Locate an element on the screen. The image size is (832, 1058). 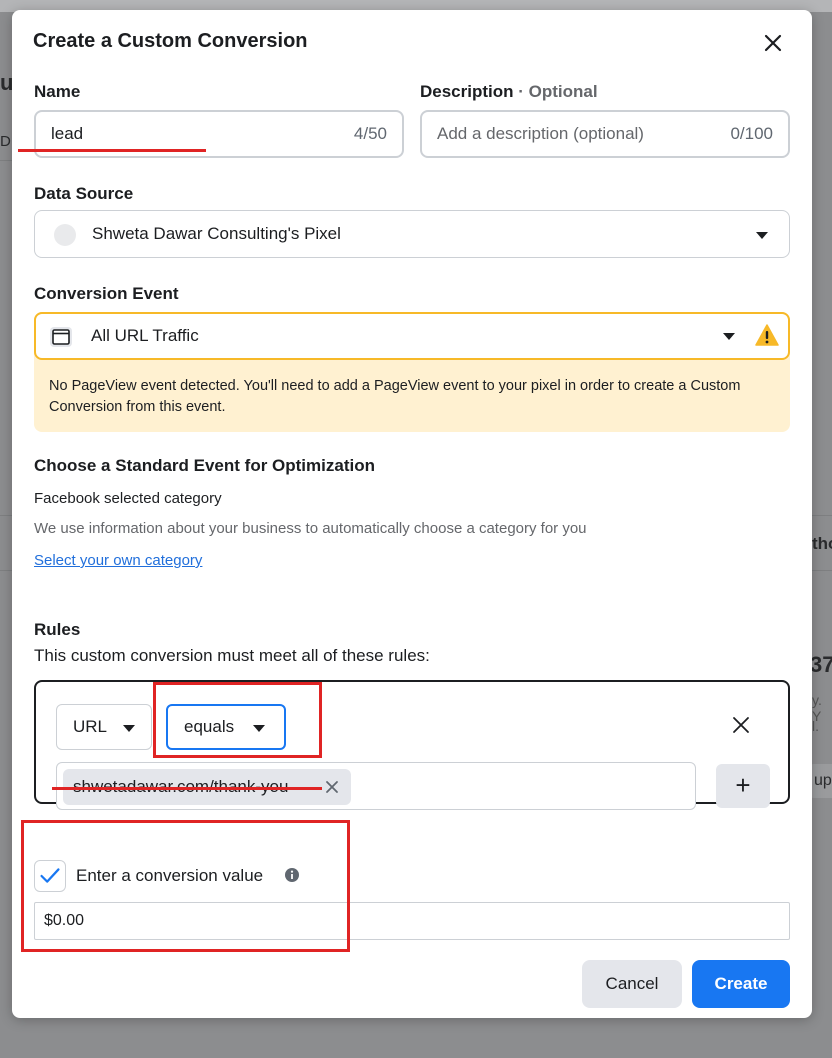
background-text-fragment: D is located at coordinates (5, 141).